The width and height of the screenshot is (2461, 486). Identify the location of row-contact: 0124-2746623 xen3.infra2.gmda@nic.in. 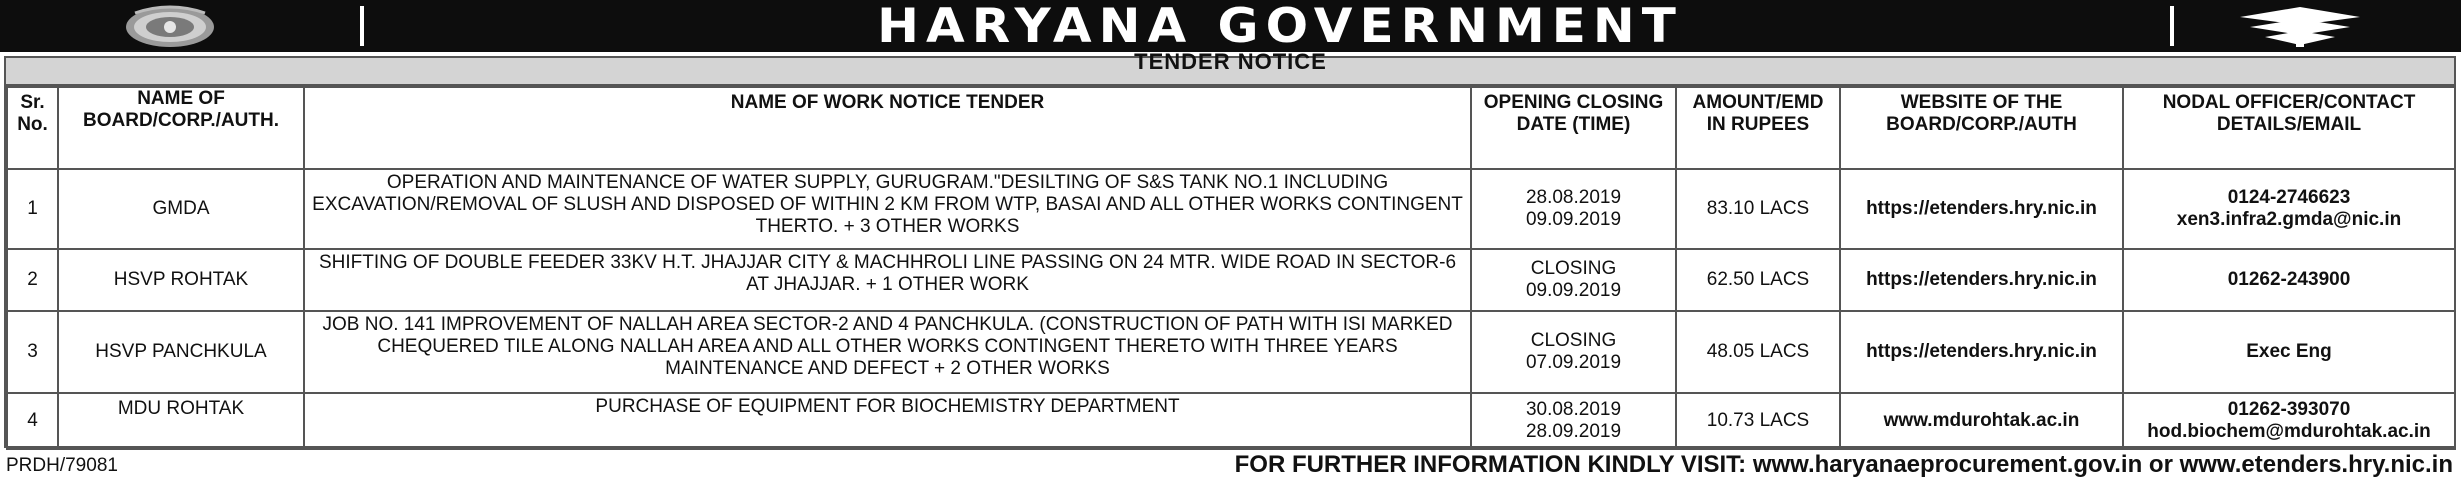
(2289, 209).